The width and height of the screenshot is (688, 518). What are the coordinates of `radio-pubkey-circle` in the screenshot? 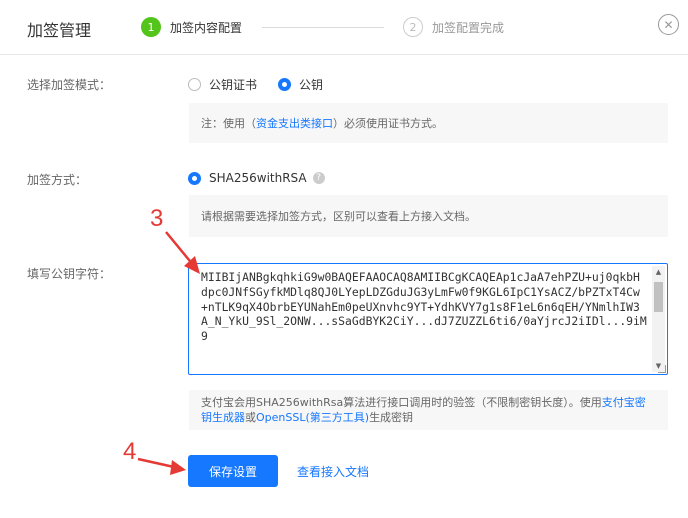 It's located at (284, 84).